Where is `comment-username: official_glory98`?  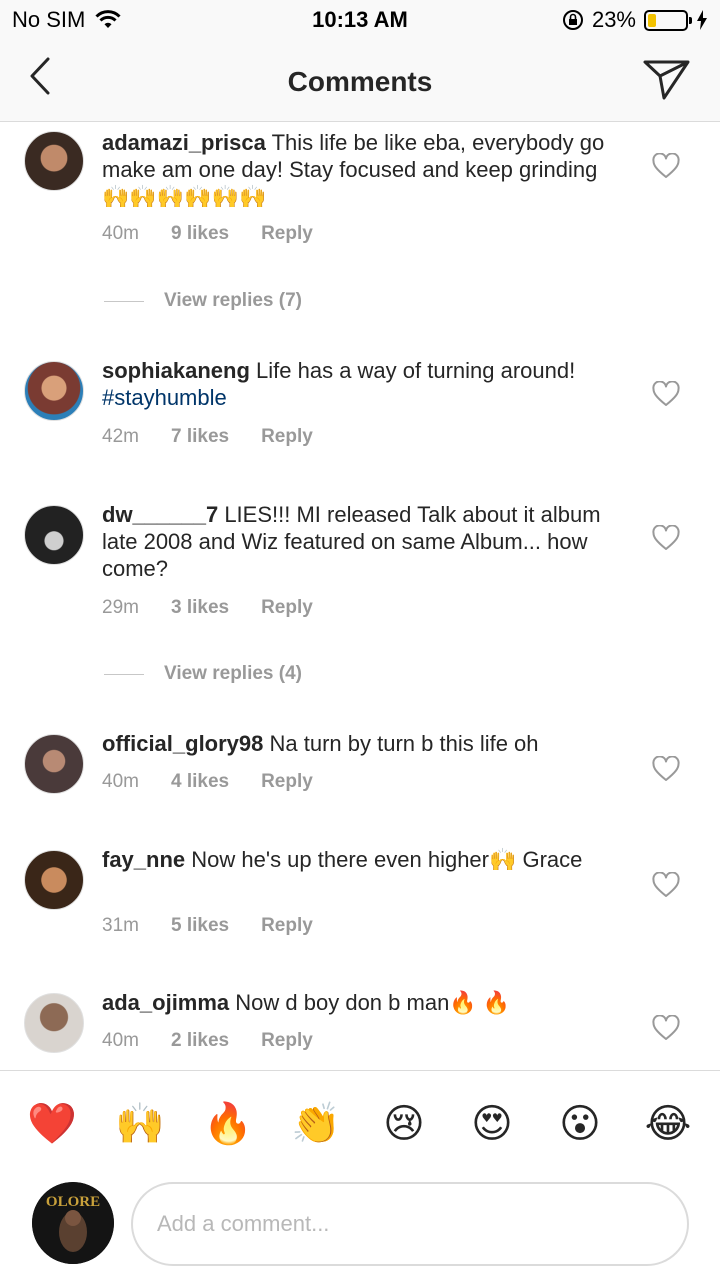 comment-username: official_glory98 is located at coordinates (182, 743).